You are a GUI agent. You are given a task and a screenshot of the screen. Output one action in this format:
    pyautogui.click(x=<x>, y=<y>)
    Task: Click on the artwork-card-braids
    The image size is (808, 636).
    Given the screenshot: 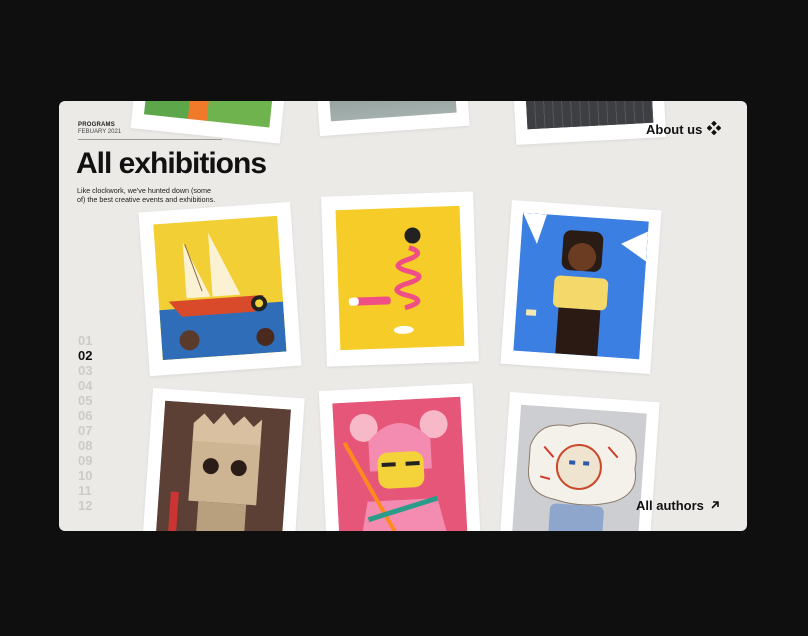 What is the action you would take?
    pyautogui.click(x=581, y=287)
    